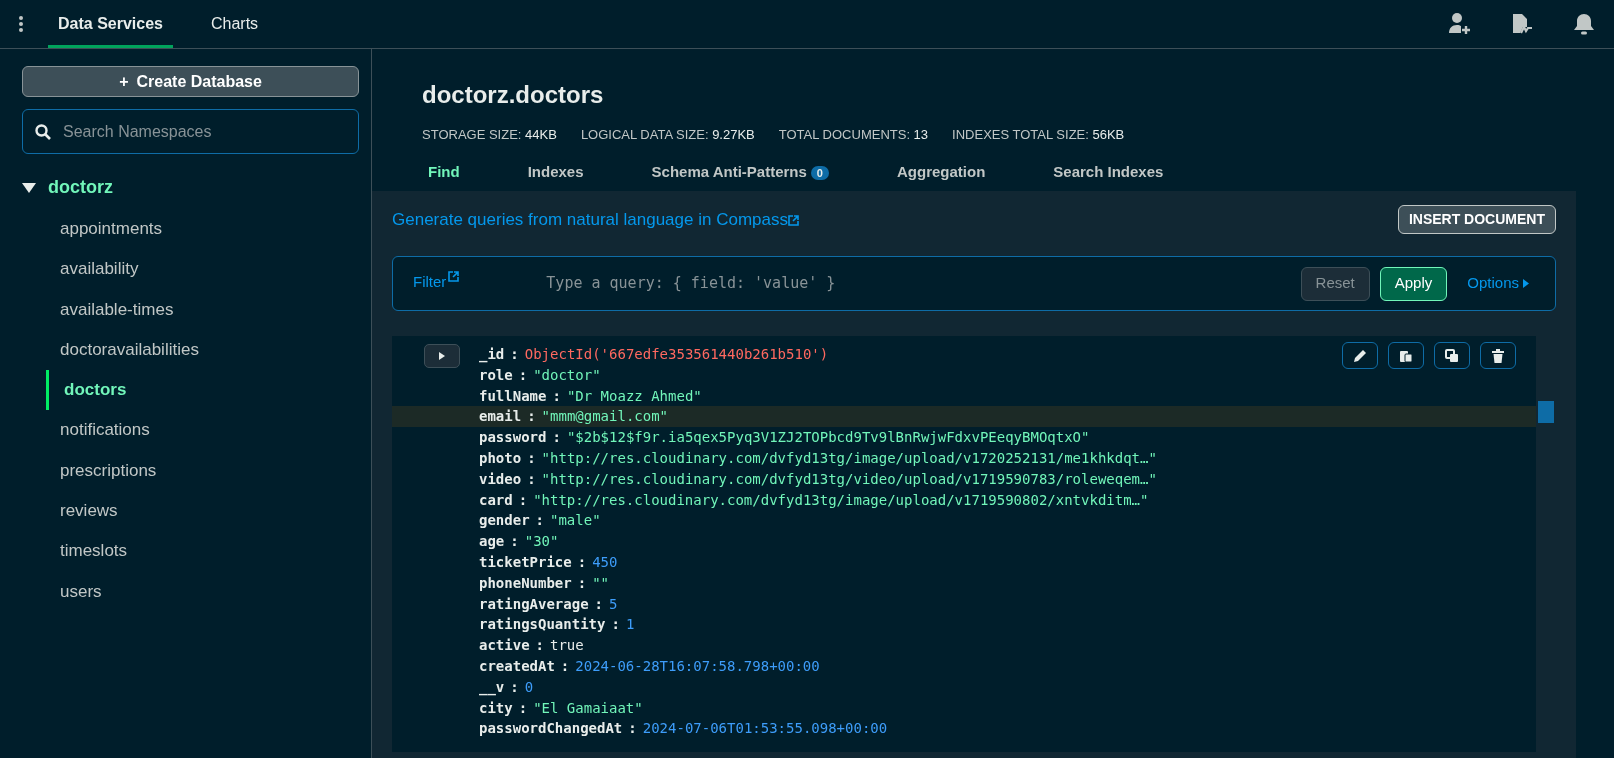 The width and height of the screenshot is (1614, 758). I want to click on notification-bell-icon, so click(1584, 24).